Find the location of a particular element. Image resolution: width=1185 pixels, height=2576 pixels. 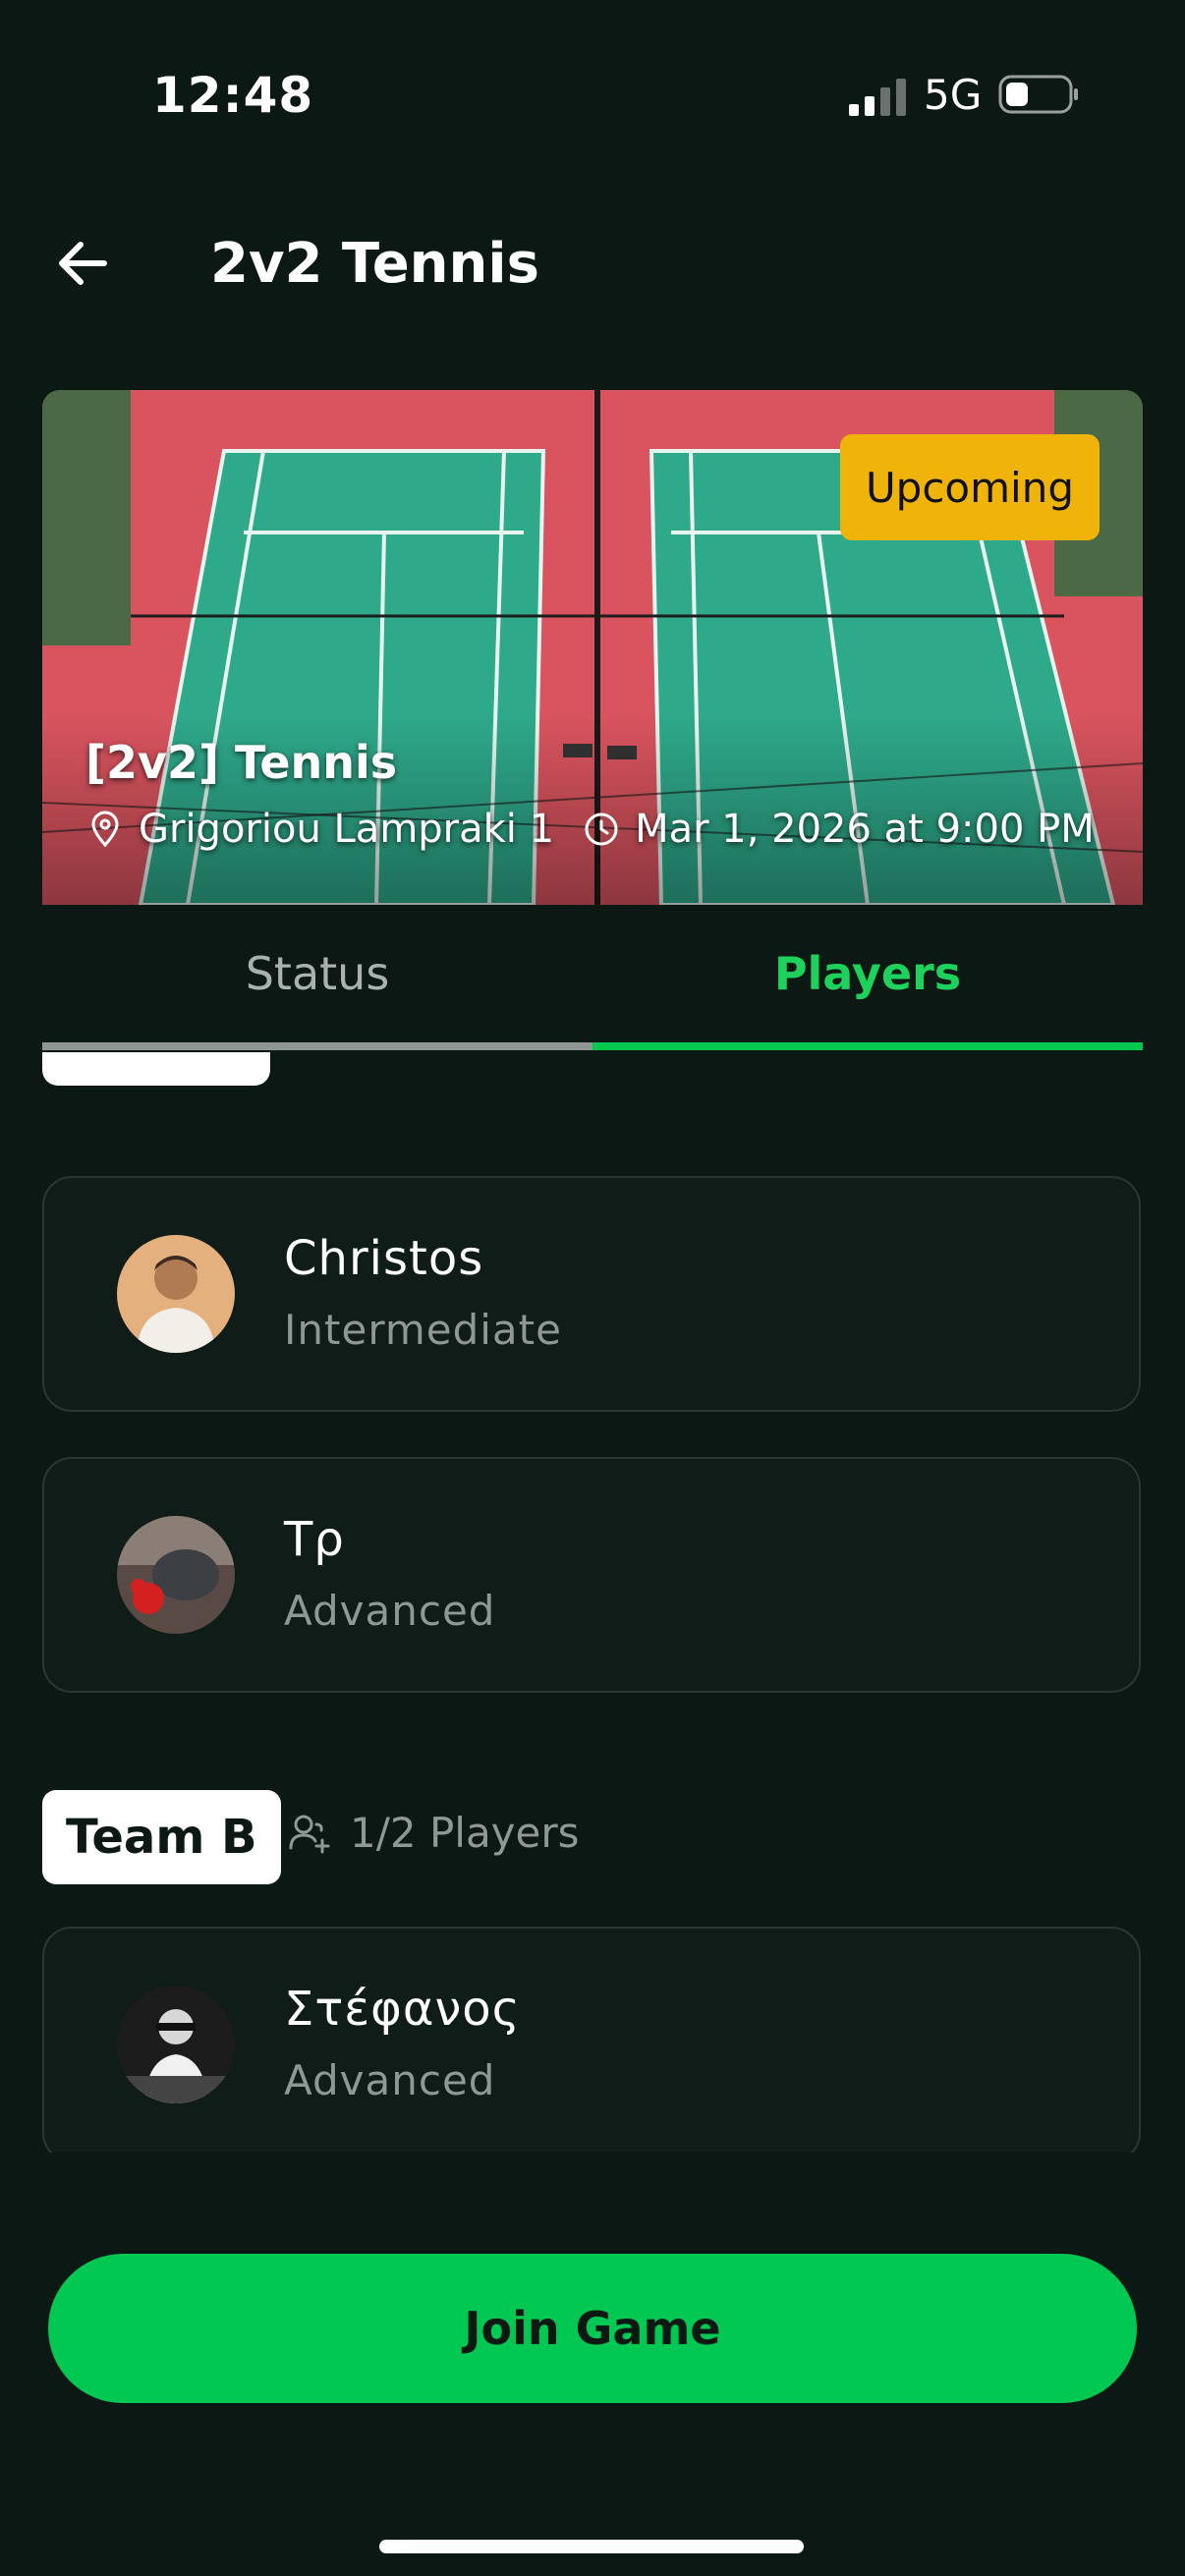

signal-icon is located at coordinates (878, 97).